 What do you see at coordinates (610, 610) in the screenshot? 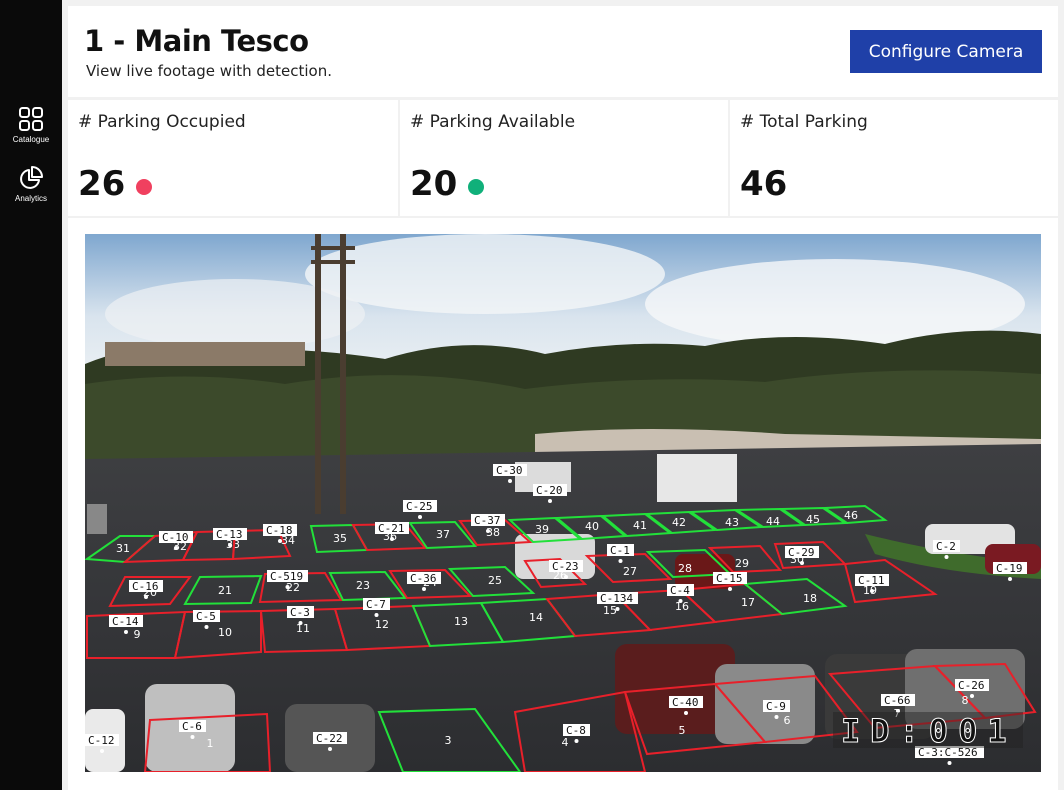
I see `parking-spot-number: 15` at bounding box center [610, 610].